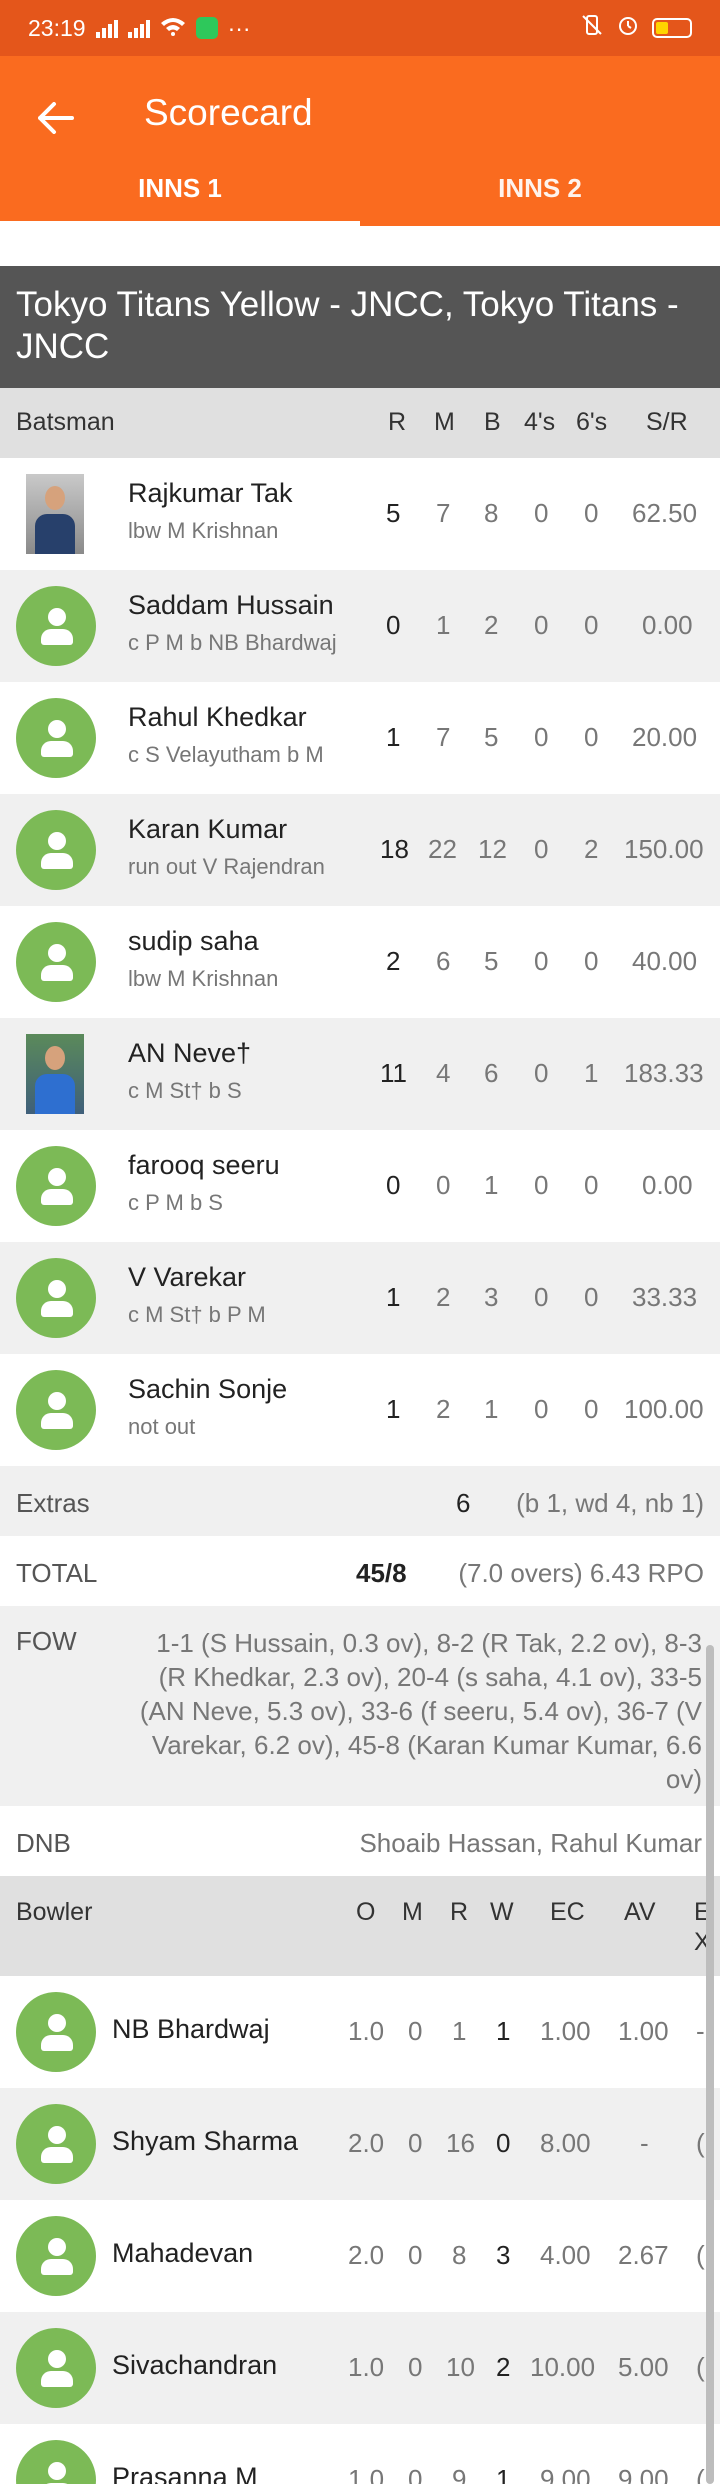 Image resolution: width=720 pixels, height=2484 pixels. I want to click on balls: 8, so click(491, 513).